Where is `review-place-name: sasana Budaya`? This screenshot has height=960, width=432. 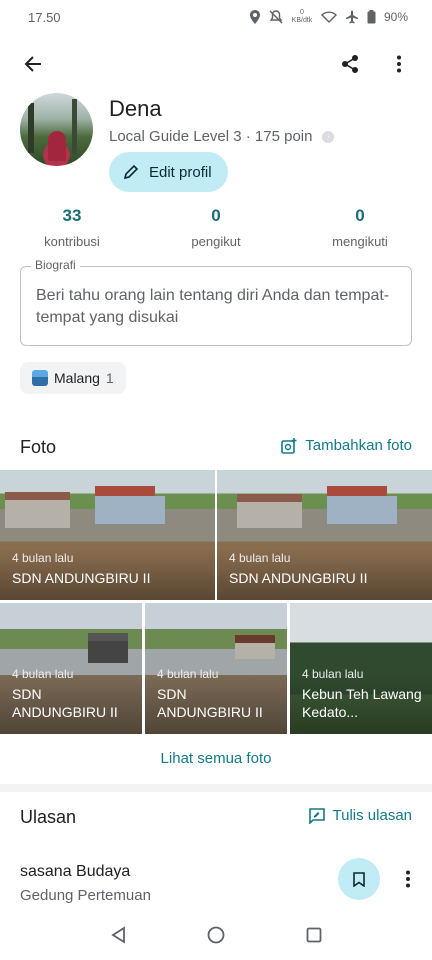
review-place-name: sasana Budaya is located at coordinates (75, 872).